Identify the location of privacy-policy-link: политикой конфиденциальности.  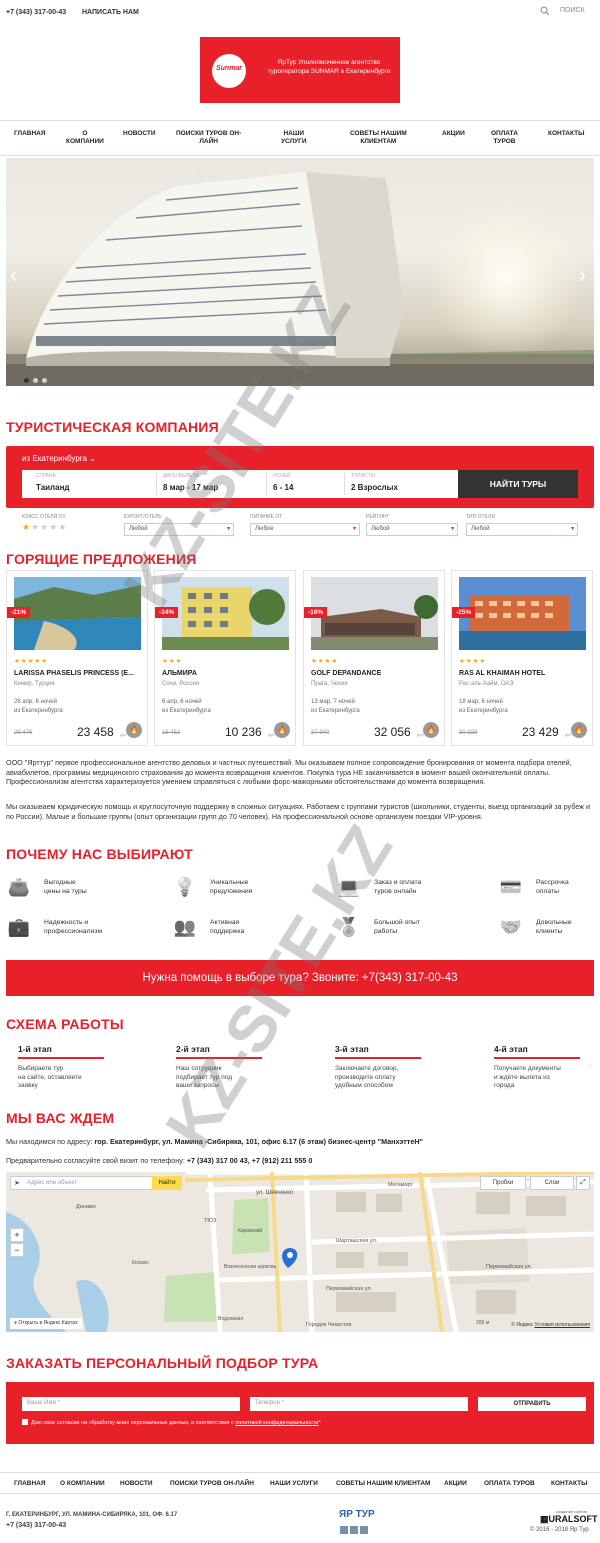
(276, 1423).